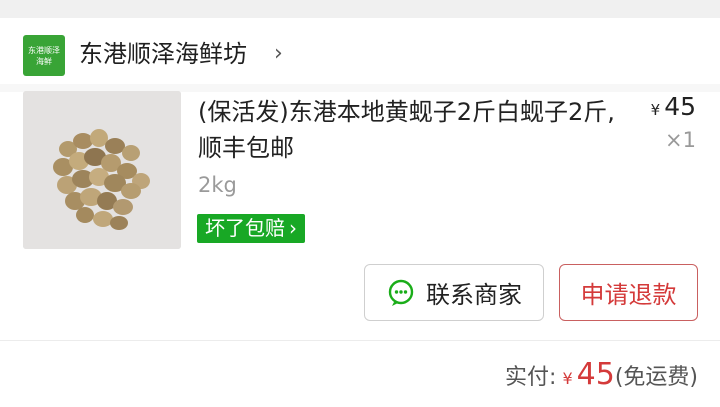  I want to click on product-quantity: ×1, so click(680, 140).